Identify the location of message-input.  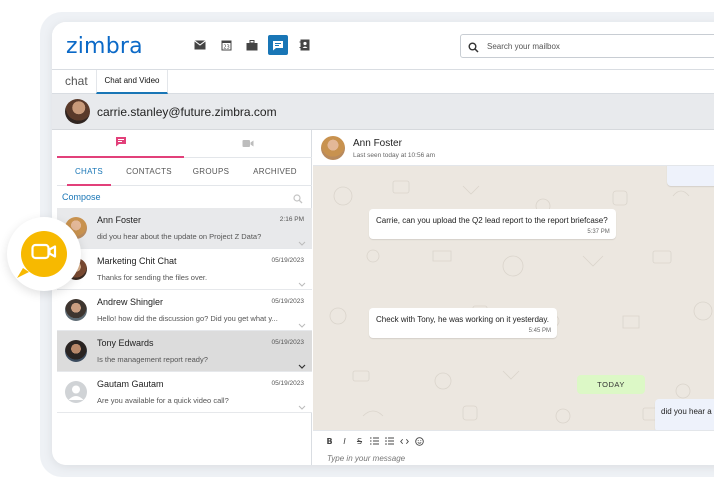
(517, 458).